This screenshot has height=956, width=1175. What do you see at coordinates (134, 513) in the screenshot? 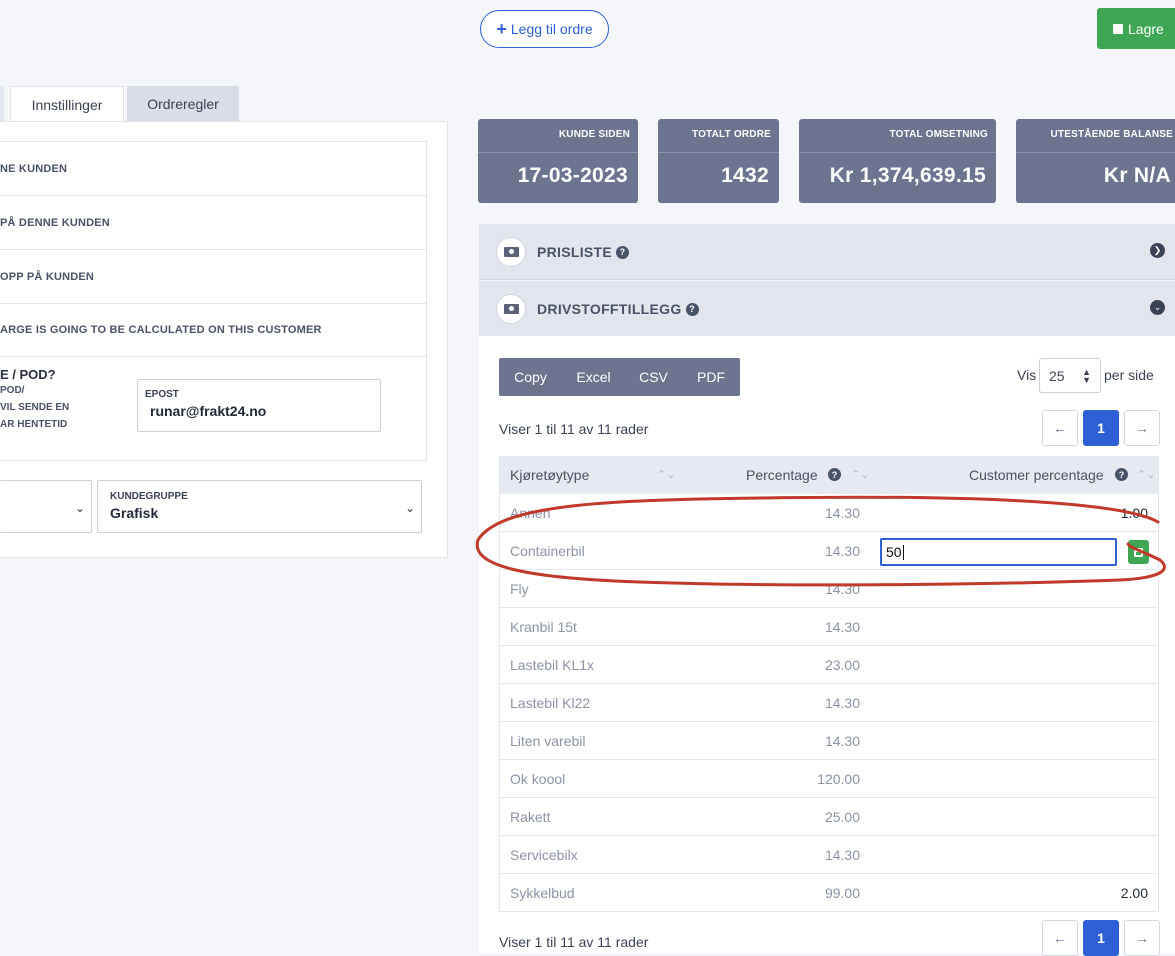
I see `kundegruppe-value: Grafisk` at bounding box center [134, 513].